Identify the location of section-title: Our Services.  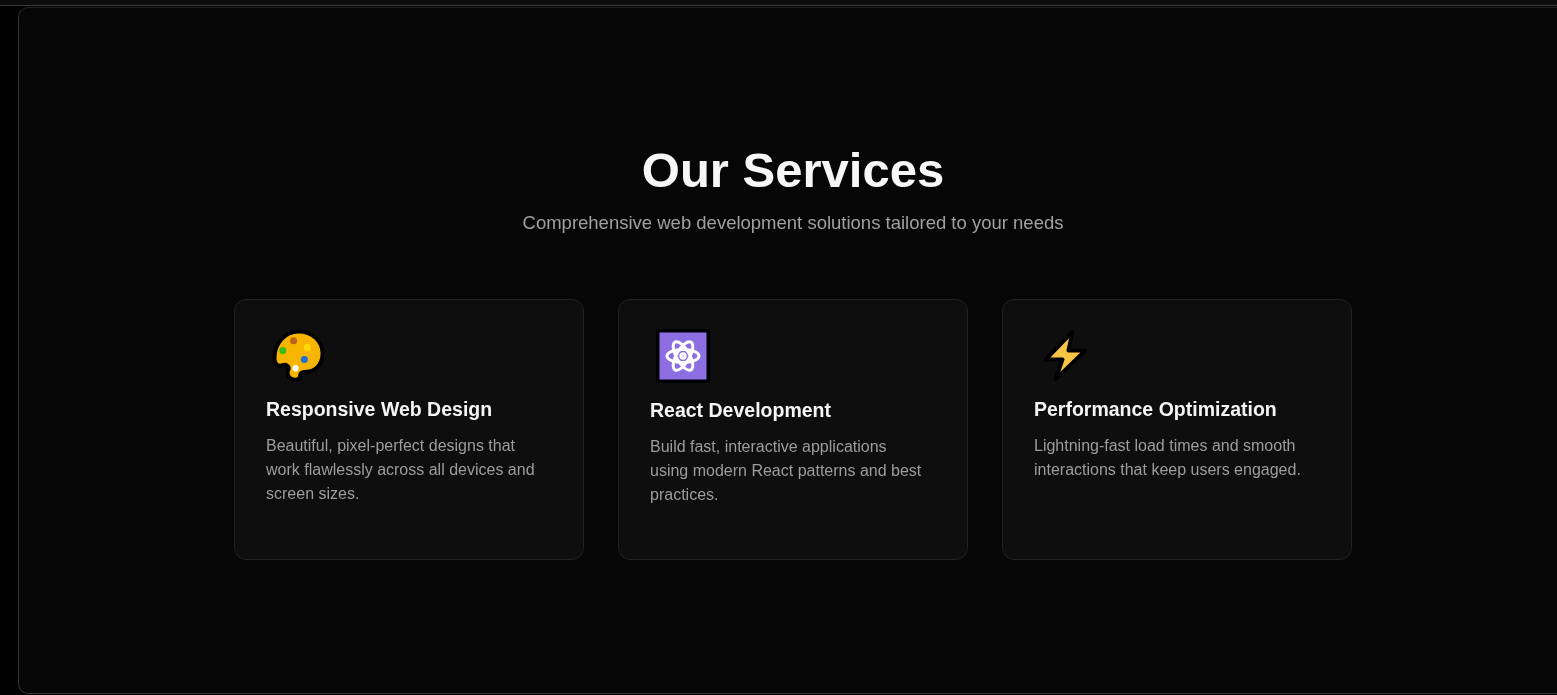
(793, 170).